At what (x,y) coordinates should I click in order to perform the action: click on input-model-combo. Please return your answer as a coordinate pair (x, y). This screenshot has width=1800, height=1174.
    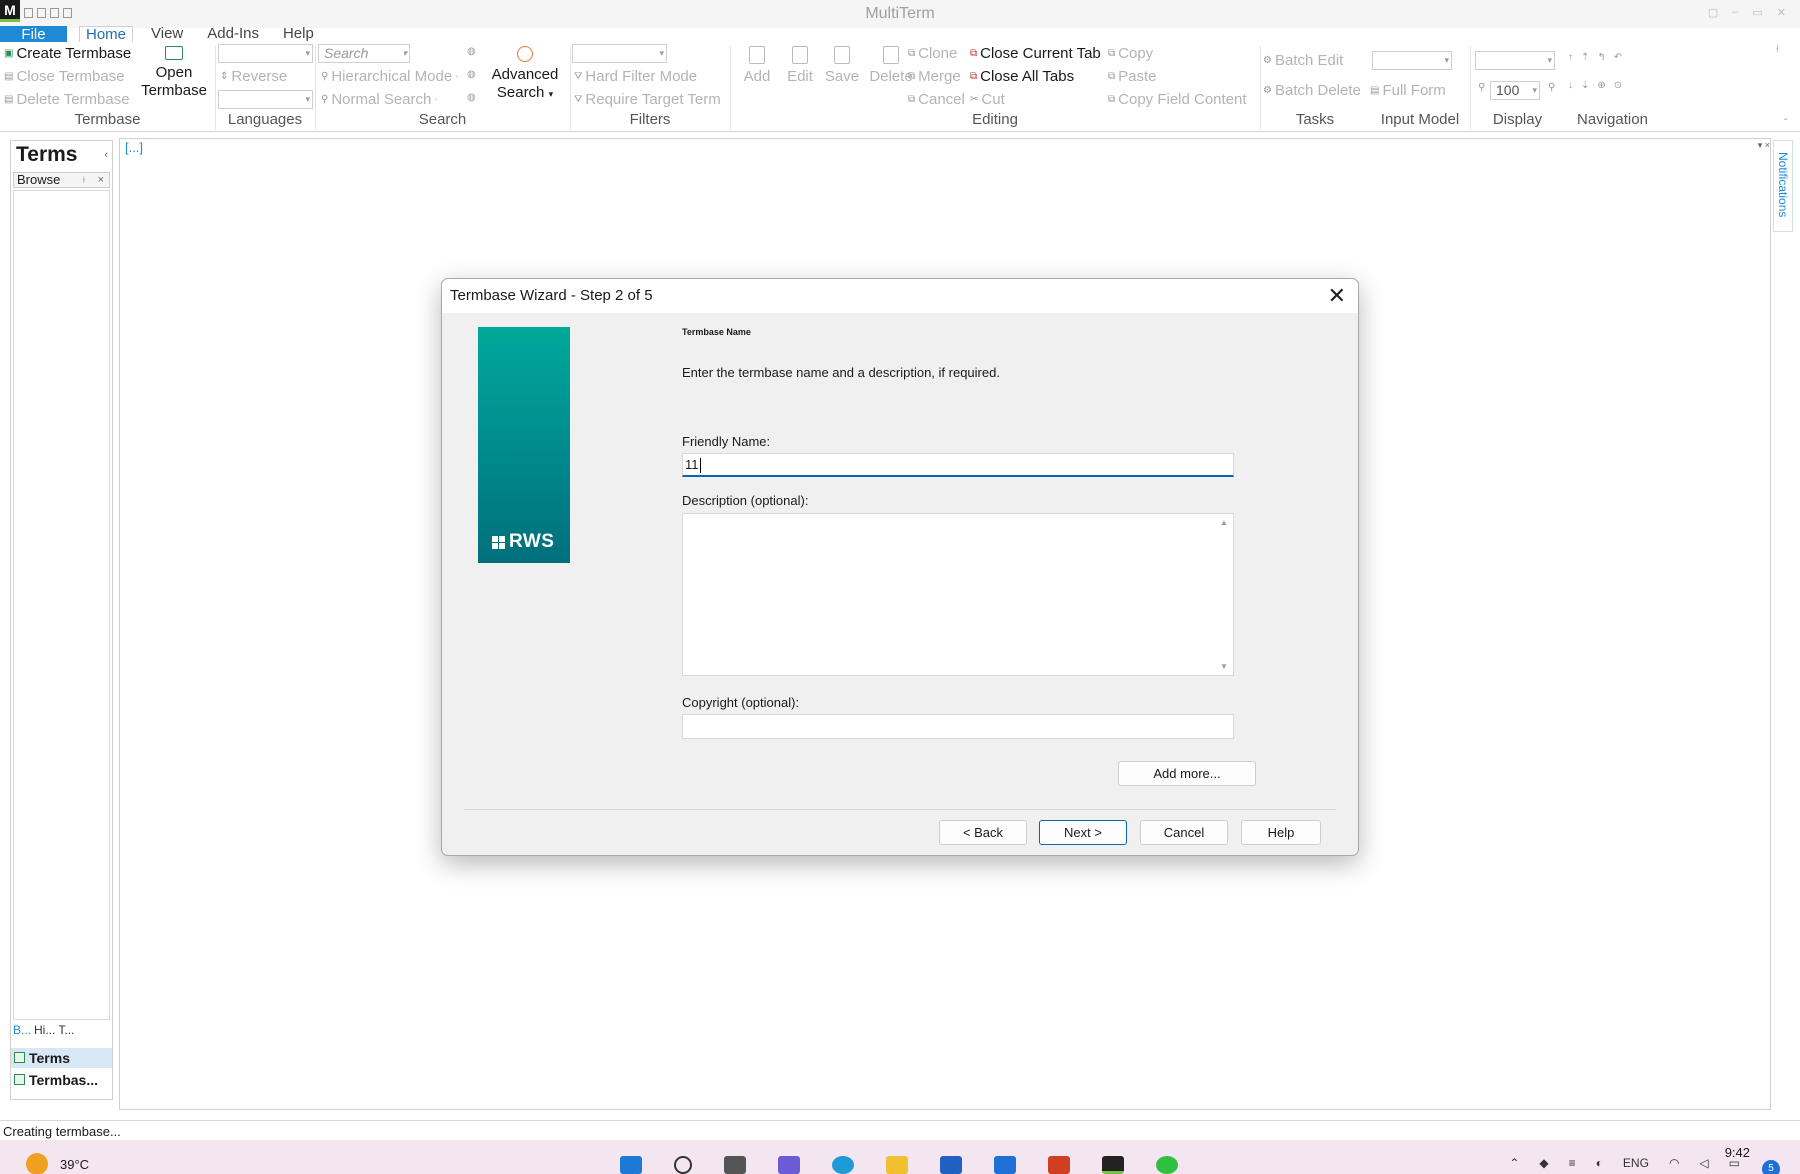
    Looking at the image, I should click on (1412, 60).